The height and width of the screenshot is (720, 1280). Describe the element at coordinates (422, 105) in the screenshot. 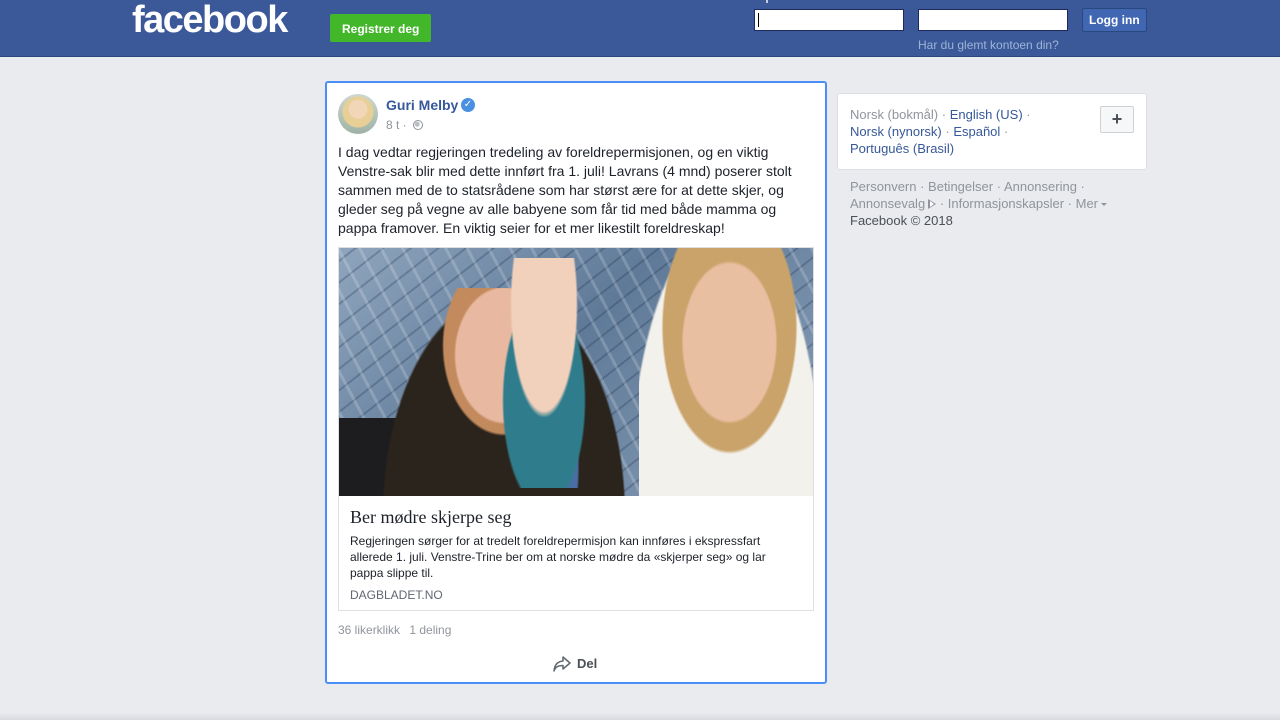

I see `post-author: Guri Melby` at that location.